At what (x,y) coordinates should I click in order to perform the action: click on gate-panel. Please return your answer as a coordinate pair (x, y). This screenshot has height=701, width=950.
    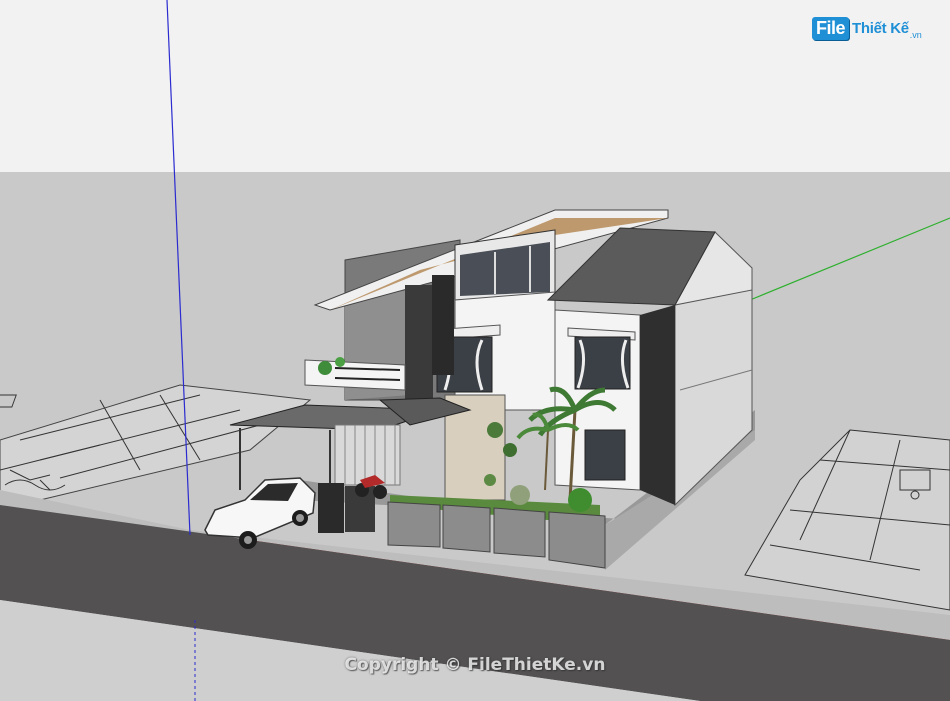
    Looking at the image, I should click on (331, 508).